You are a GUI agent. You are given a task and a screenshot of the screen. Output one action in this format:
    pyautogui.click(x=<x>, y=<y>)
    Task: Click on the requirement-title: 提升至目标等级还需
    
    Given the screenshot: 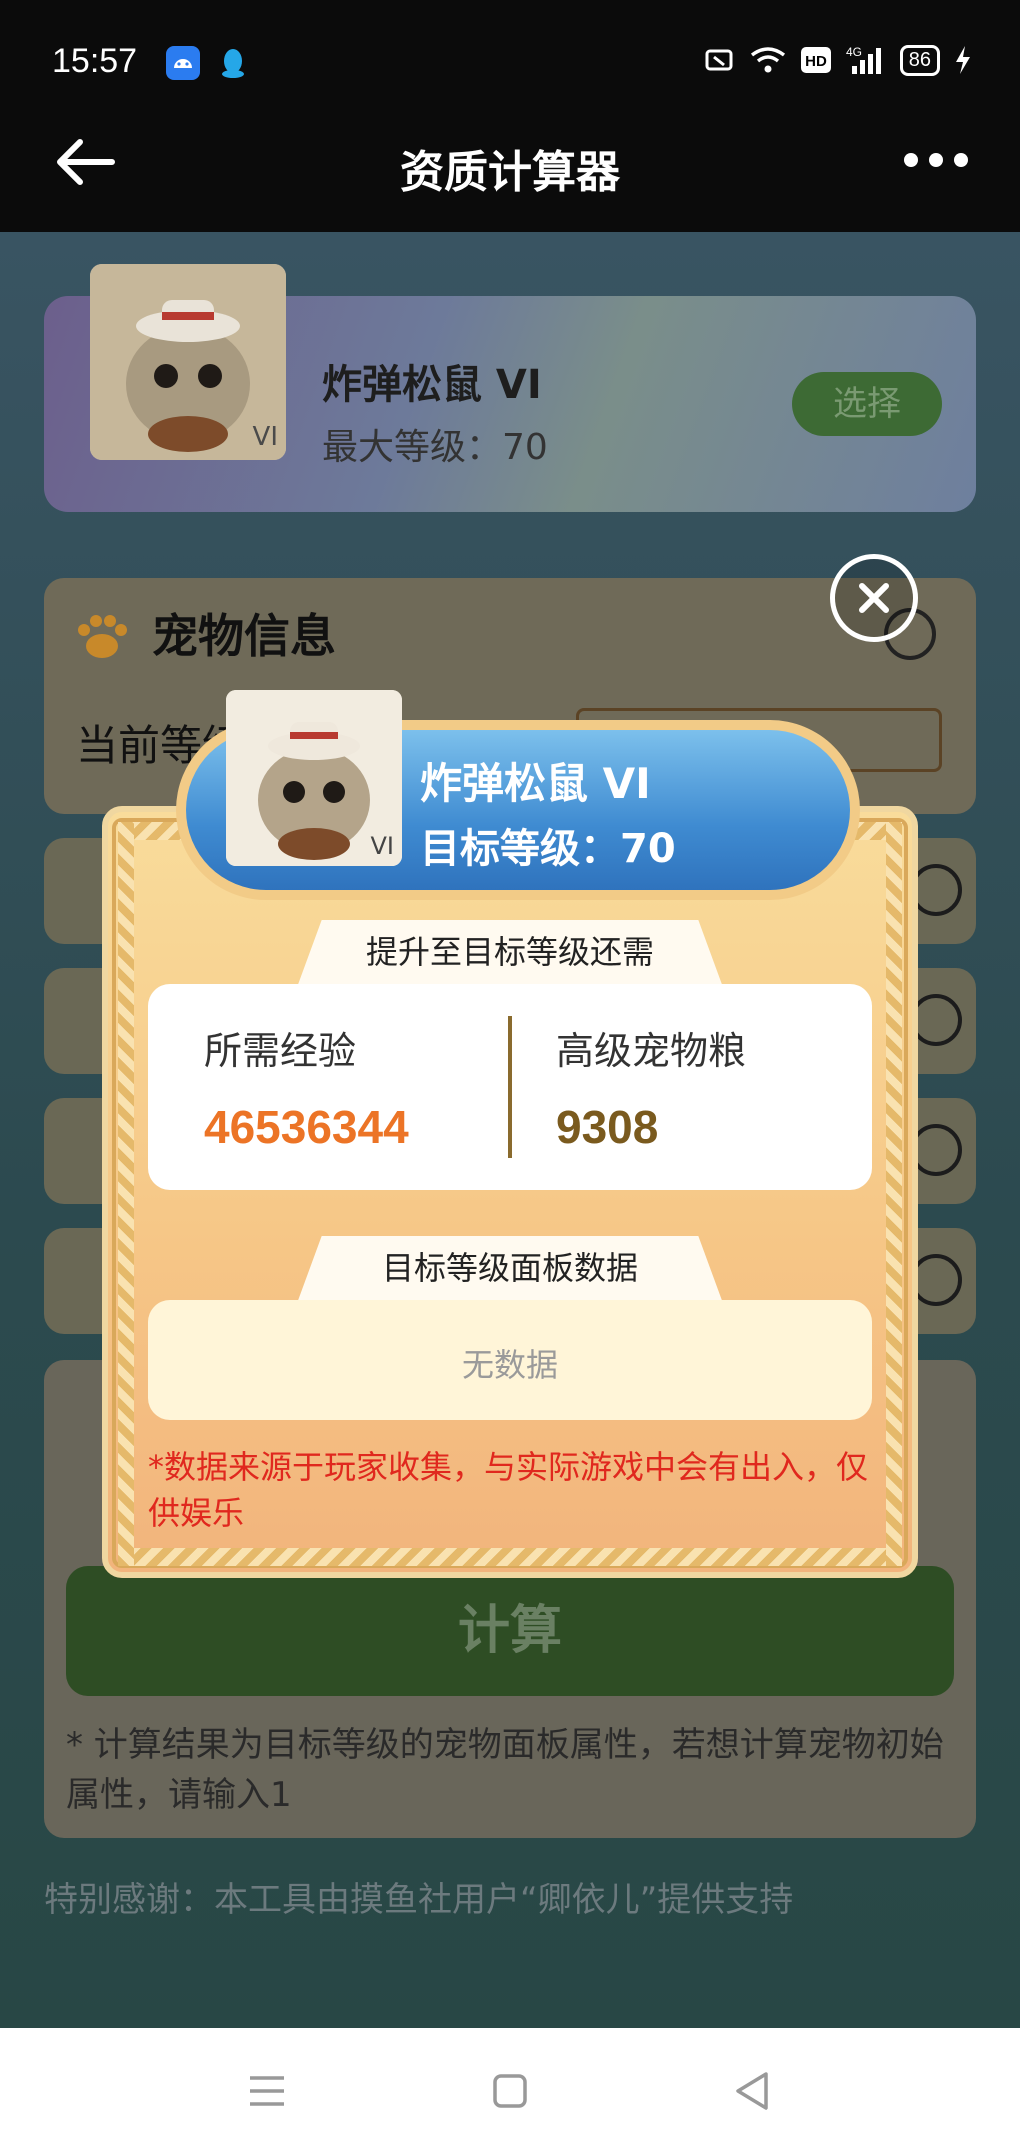 What is the action you would take?
    pyautogui.click(x=510, y=955)
    